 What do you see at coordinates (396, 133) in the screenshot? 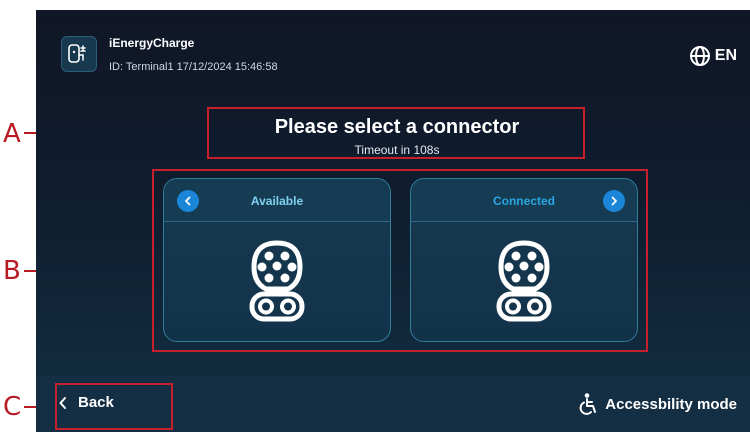
I see `annotation-box-a` at bounding box center [396, 133].